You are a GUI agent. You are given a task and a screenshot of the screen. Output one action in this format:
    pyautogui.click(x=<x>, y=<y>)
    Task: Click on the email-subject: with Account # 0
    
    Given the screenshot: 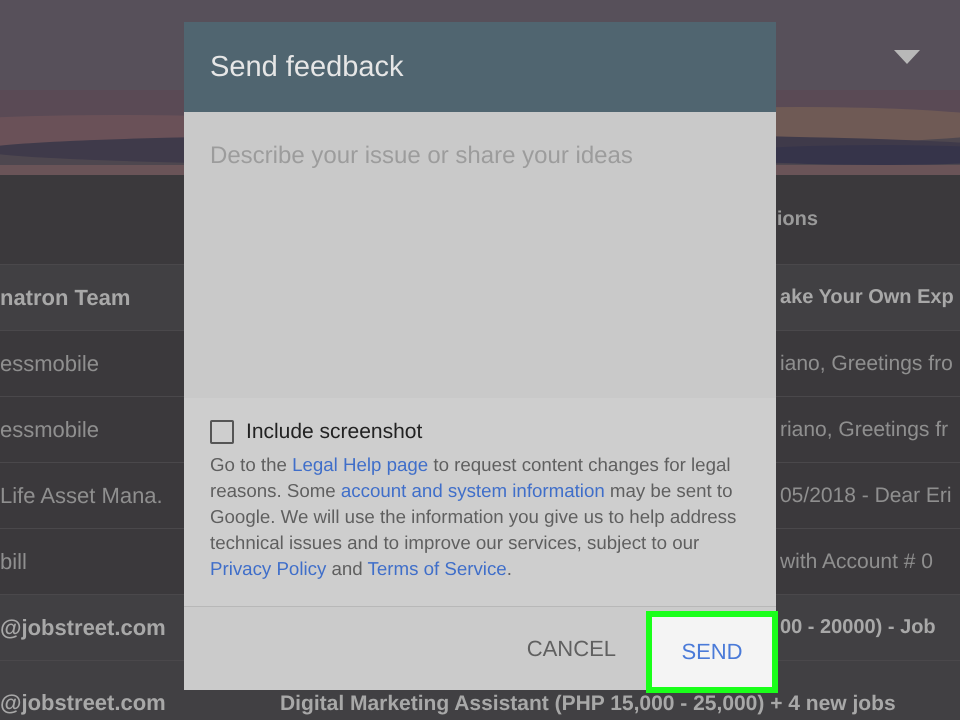 What is the action you would take?
    pyautogui.click(x=856, y=562)
    